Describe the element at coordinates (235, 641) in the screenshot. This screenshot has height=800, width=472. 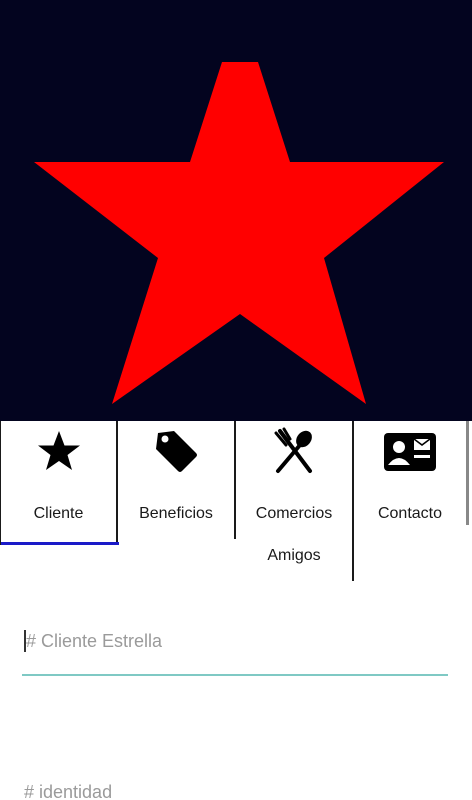
I see `cliente-estrella-input` at that location.